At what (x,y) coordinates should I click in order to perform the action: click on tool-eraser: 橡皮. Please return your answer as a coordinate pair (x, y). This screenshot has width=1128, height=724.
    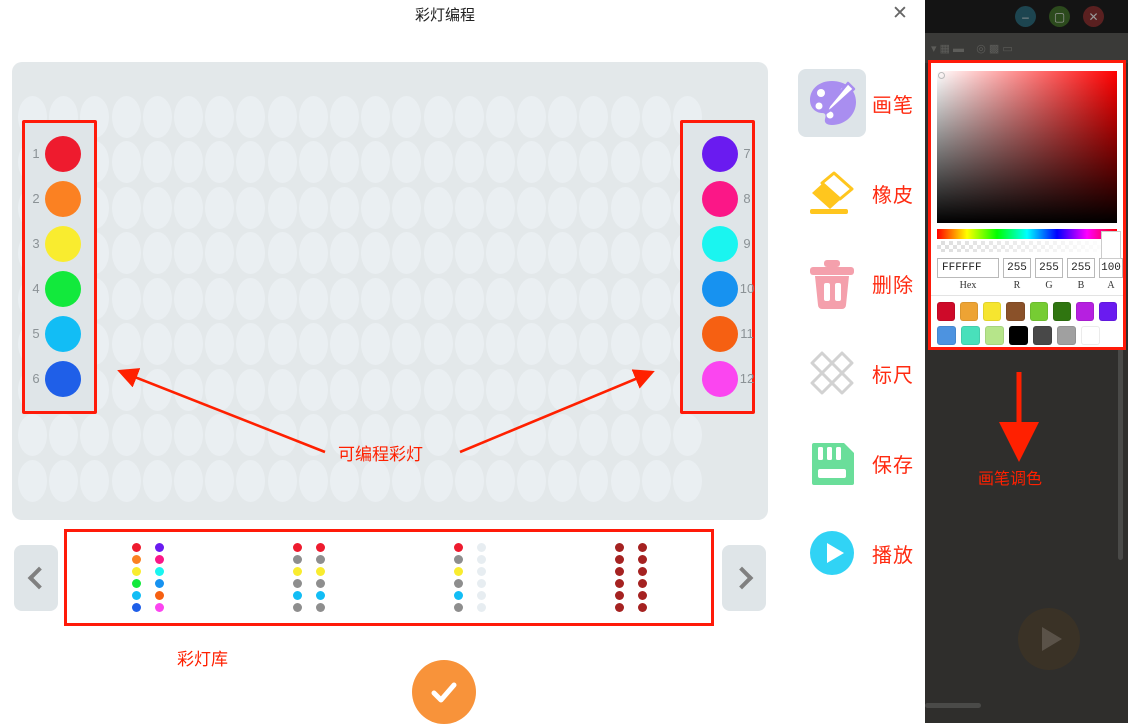
    Looking at the image, I should click on (860, 193).